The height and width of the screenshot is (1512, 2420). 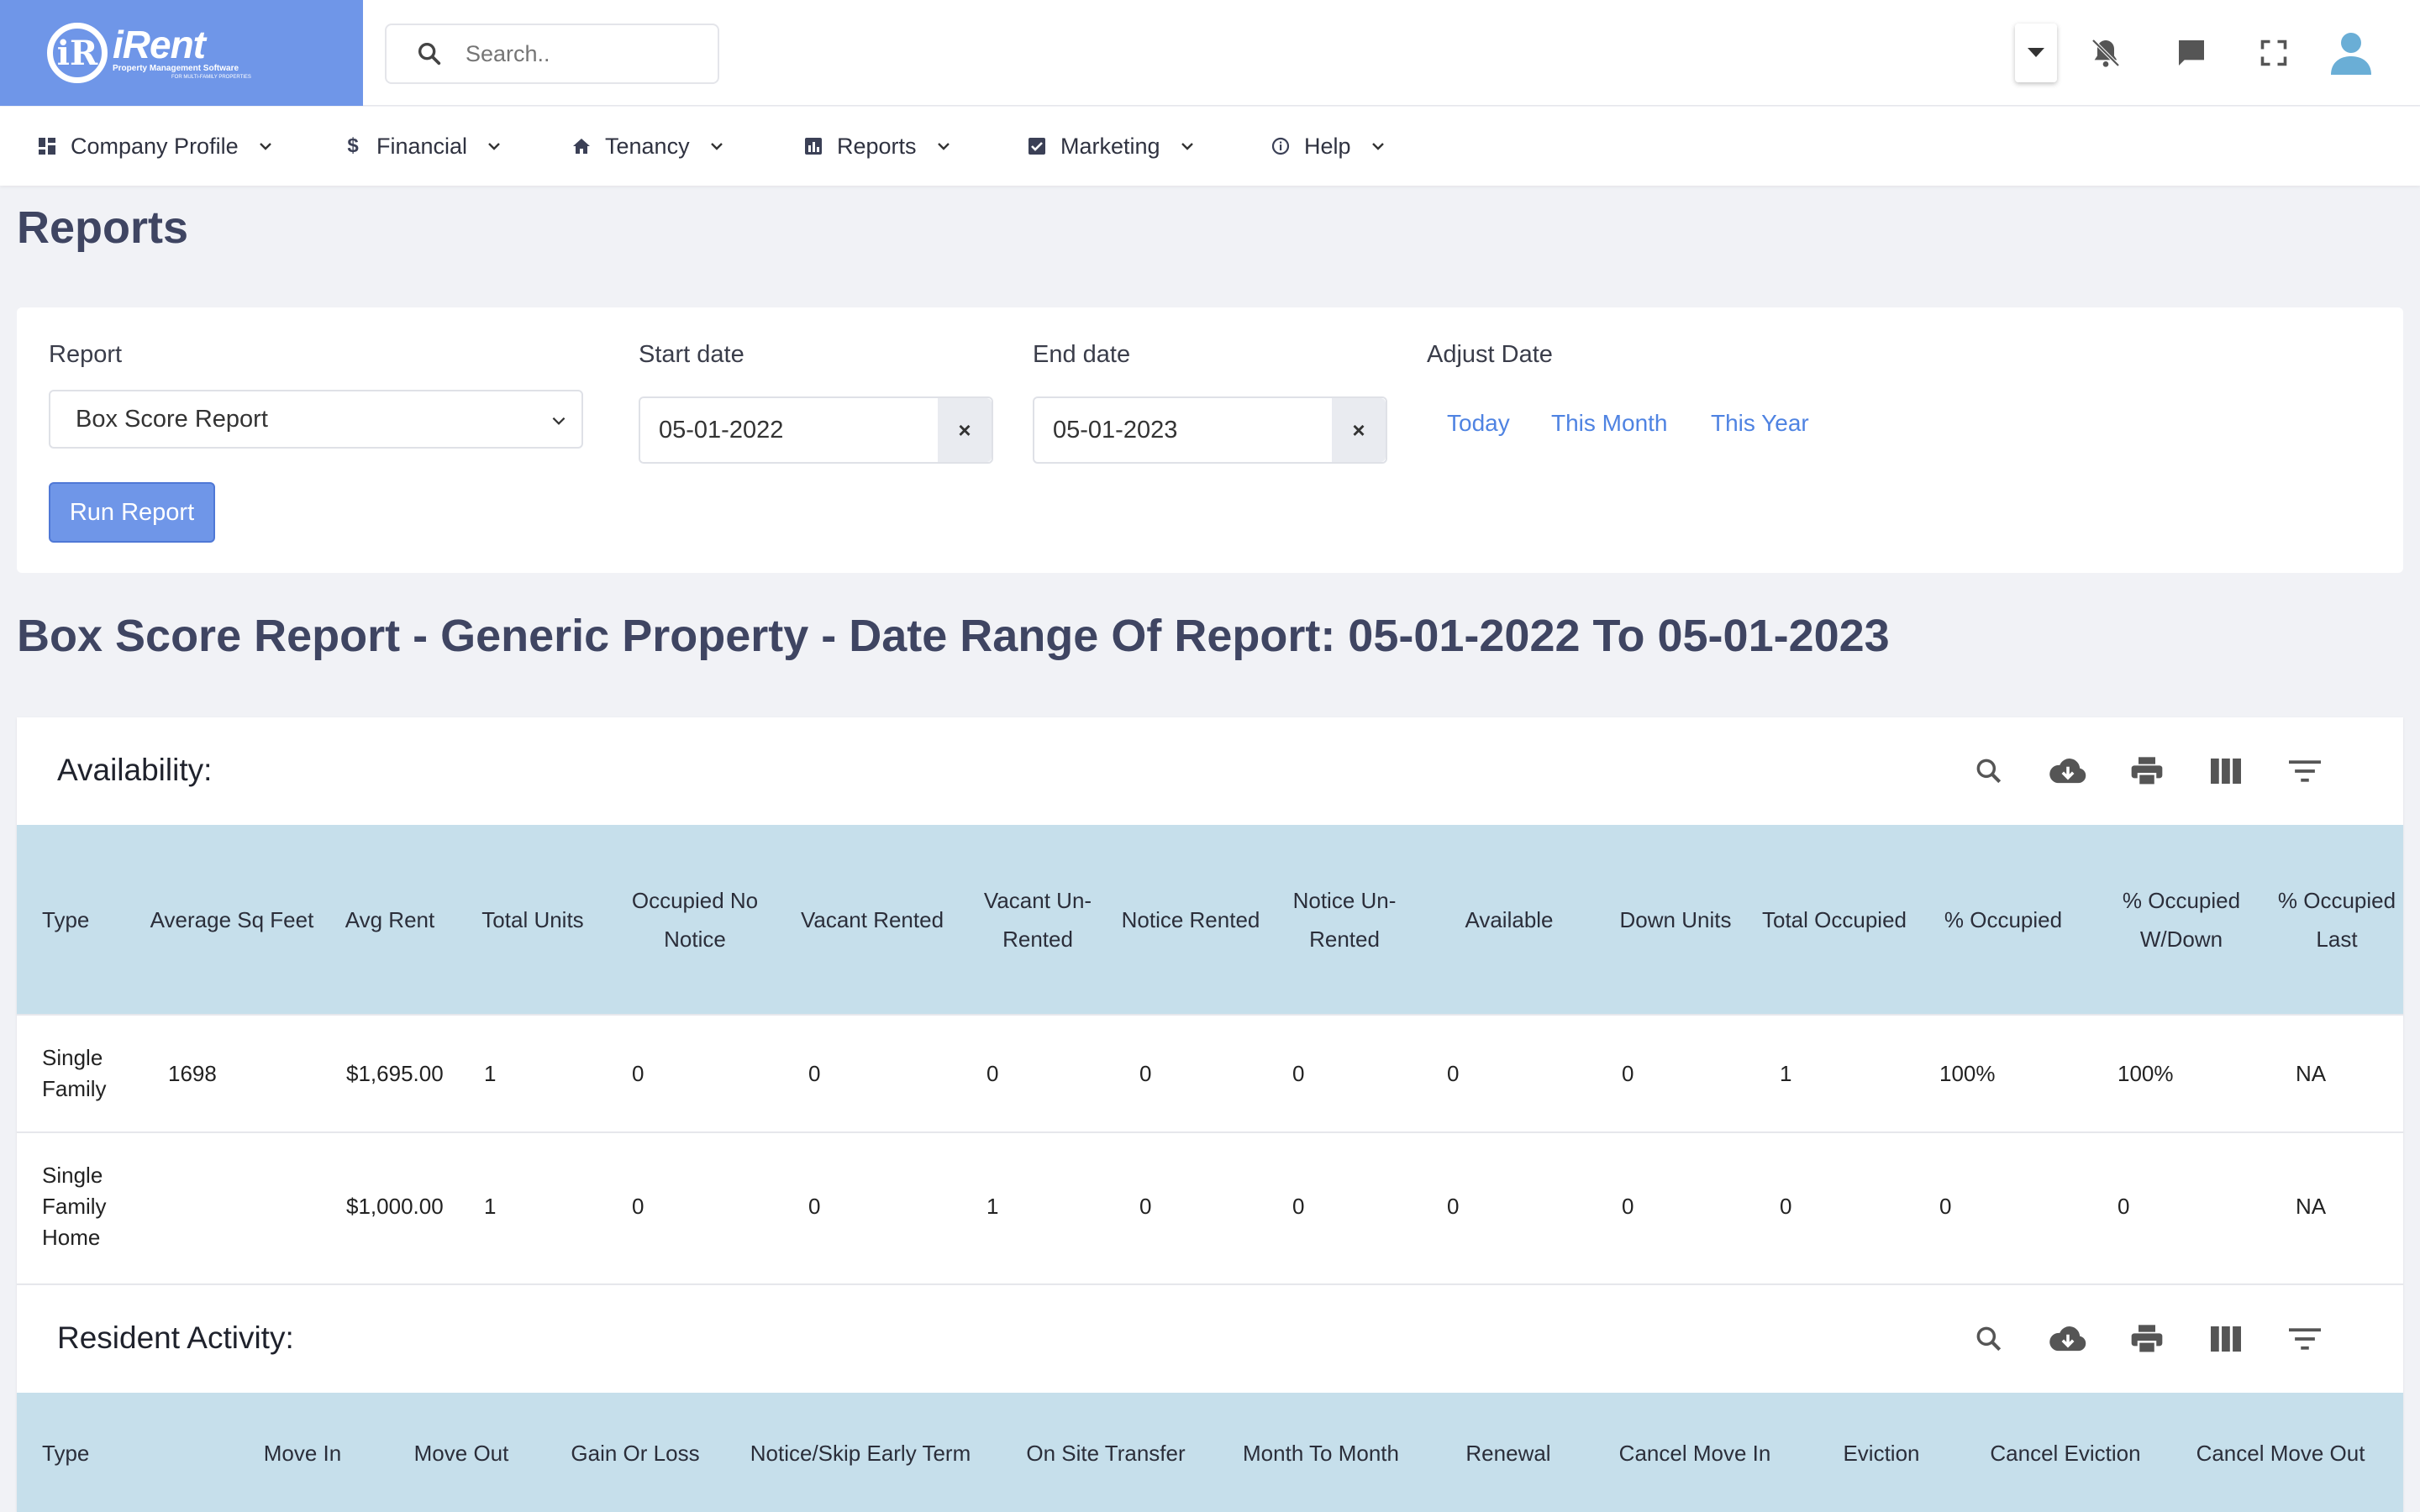 I want to click on report-select-value: Box Score Report, so click(x=172, y=419).